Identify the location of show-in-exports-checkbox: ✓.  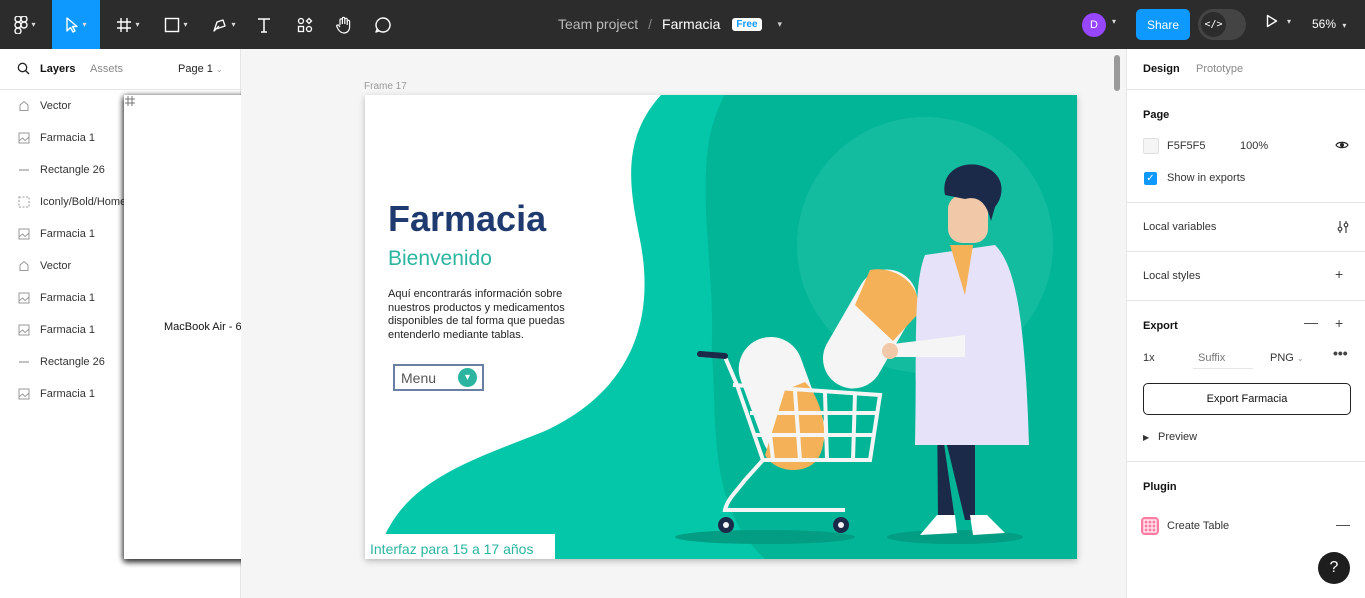
(1150, 178).